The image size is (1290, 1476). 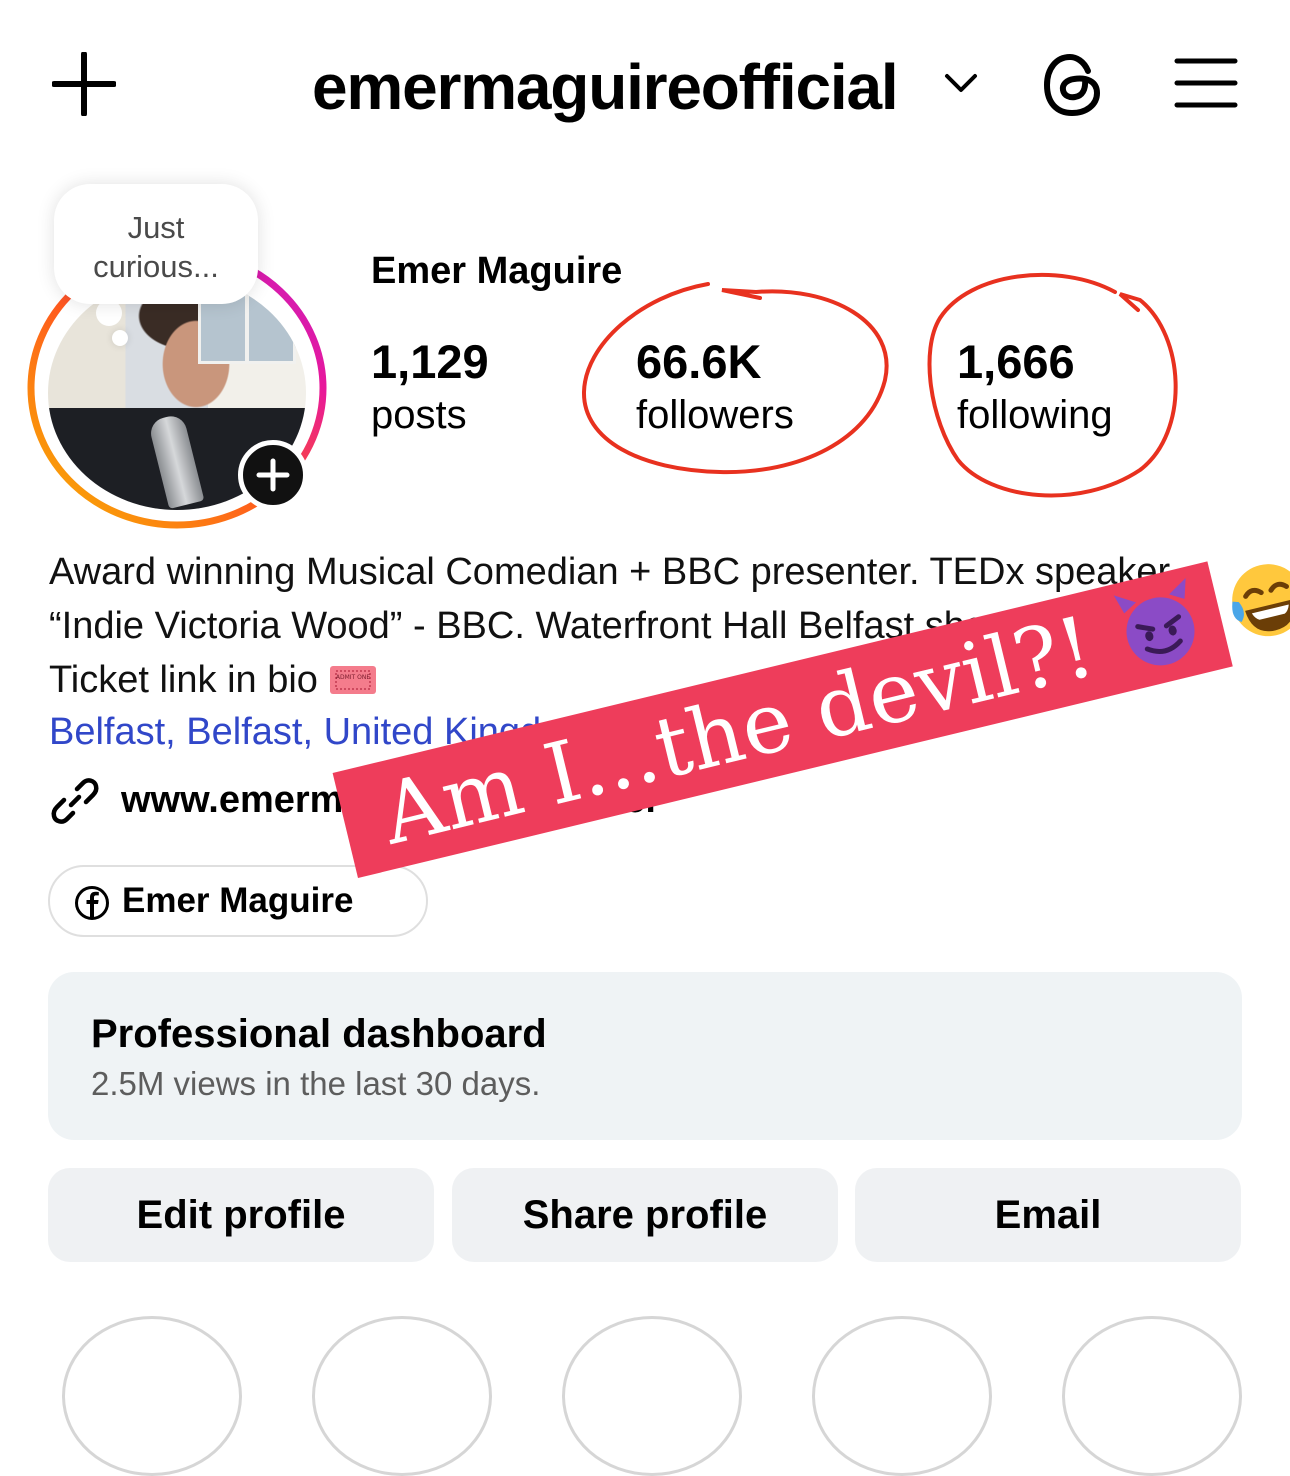 I want to click on email-button: Email, so click(x=1048, y=1215).